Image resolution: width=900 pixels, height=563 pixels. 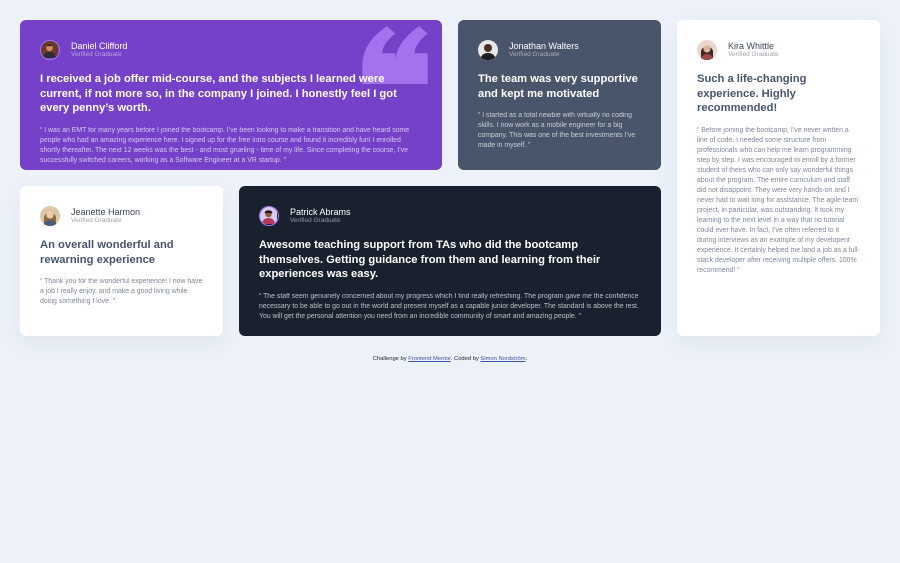 What do you see at coordinates (269, 216) in the screenshot?
I see `avatar-patrick-icon` at bounding box center [269, 216].